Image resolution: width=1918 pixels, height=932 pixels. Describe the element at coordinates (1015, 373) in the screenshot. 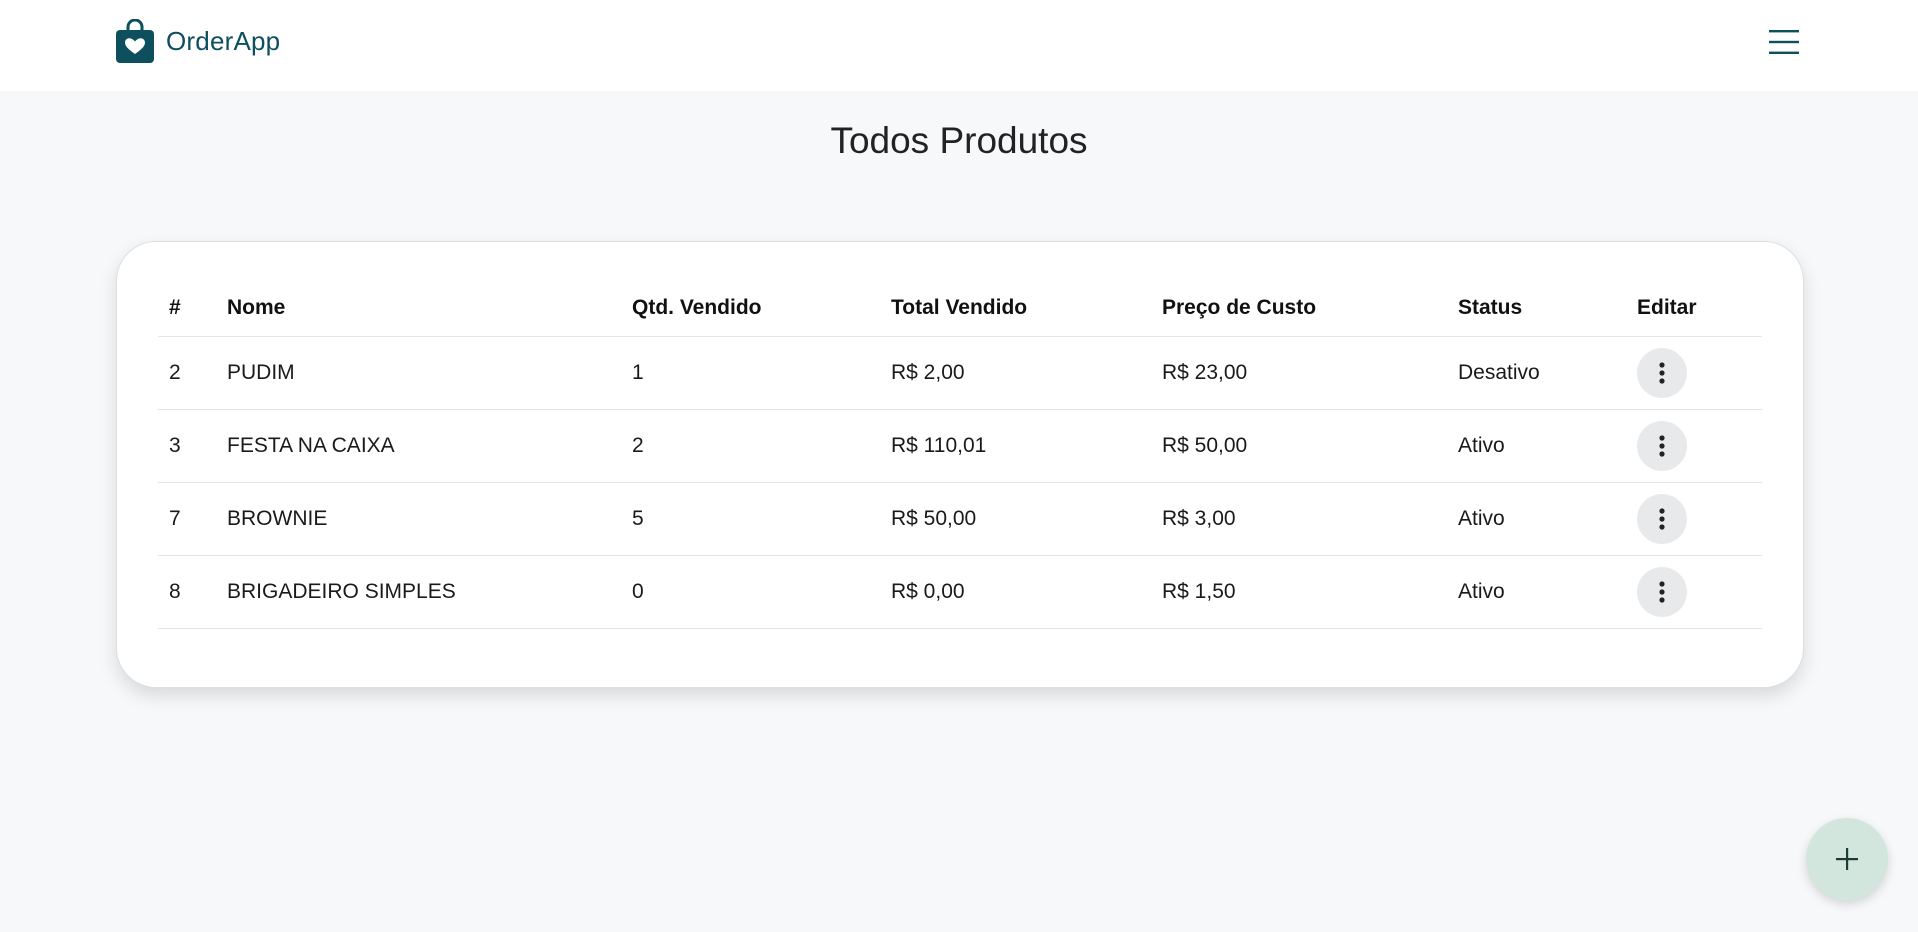

I see `cell-total-vendido: R$ 2,00` at that location.